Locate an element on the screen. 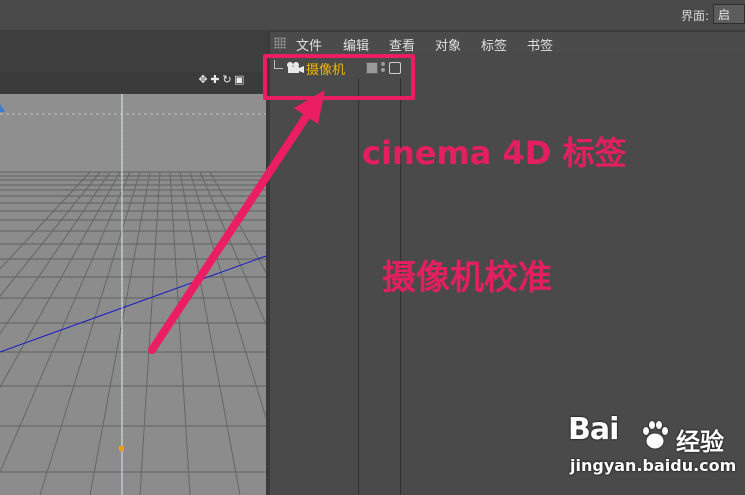 Image resolution: width=745 pixels, height=495 pixels. annotation-subtitle: 摄像机校准 is located at coordinates (467, 278).